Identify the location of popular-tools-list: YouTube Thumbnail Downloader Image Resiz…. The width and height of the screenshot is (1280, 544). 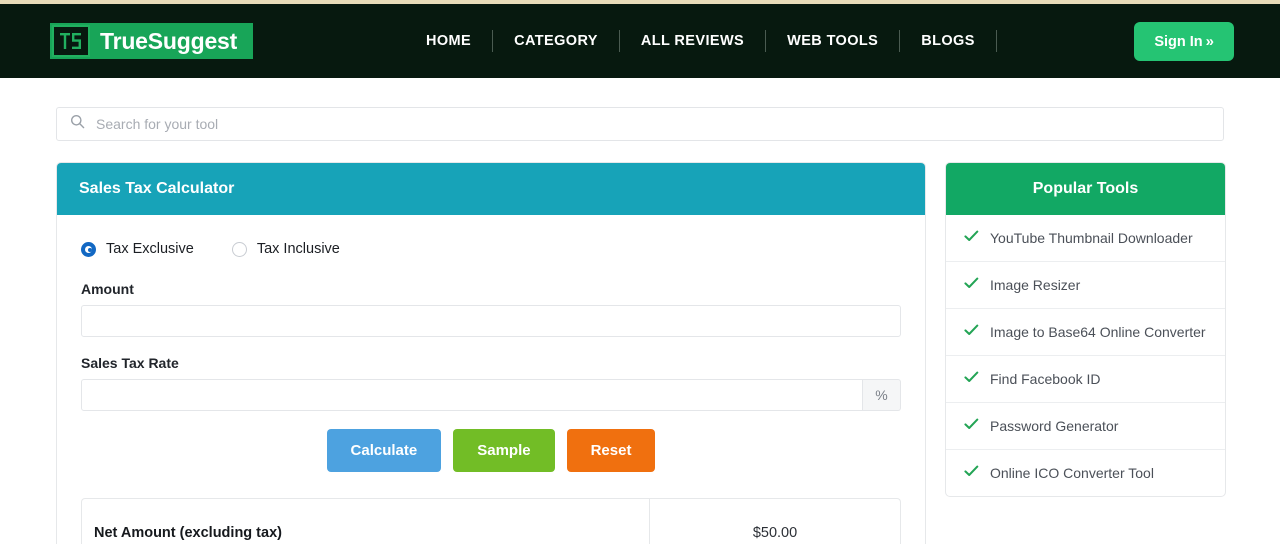
(1085, 355).